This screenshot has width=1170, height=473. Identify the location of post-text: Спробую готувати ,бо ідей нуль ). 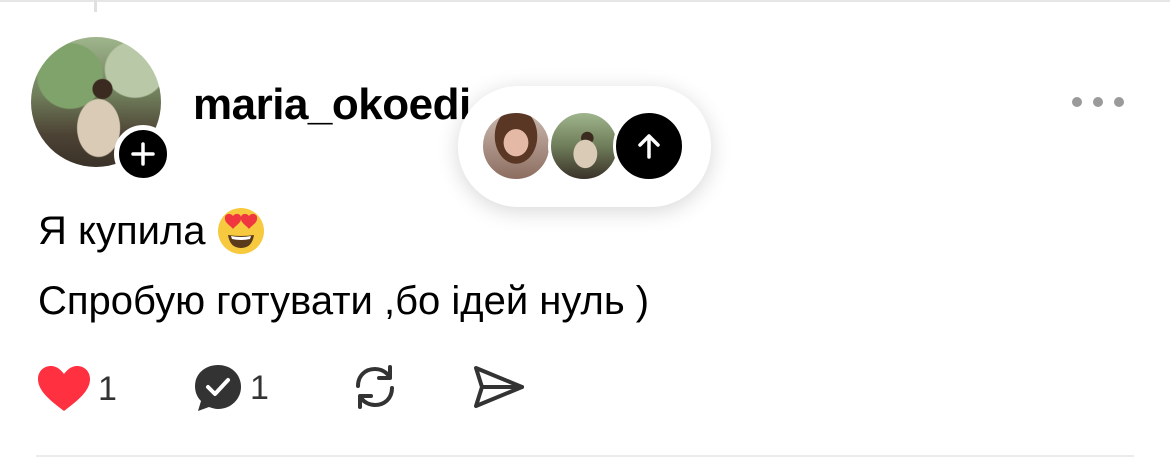
(344, 301).